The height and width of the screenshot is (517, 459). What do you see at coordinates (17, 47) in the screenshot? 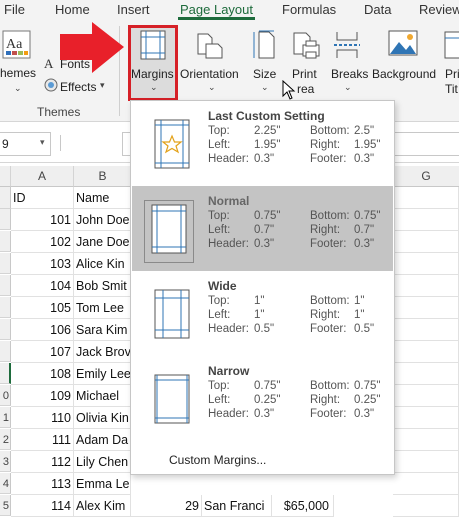
I see `themes-icon: Aa` at bounding box center [17, 47].